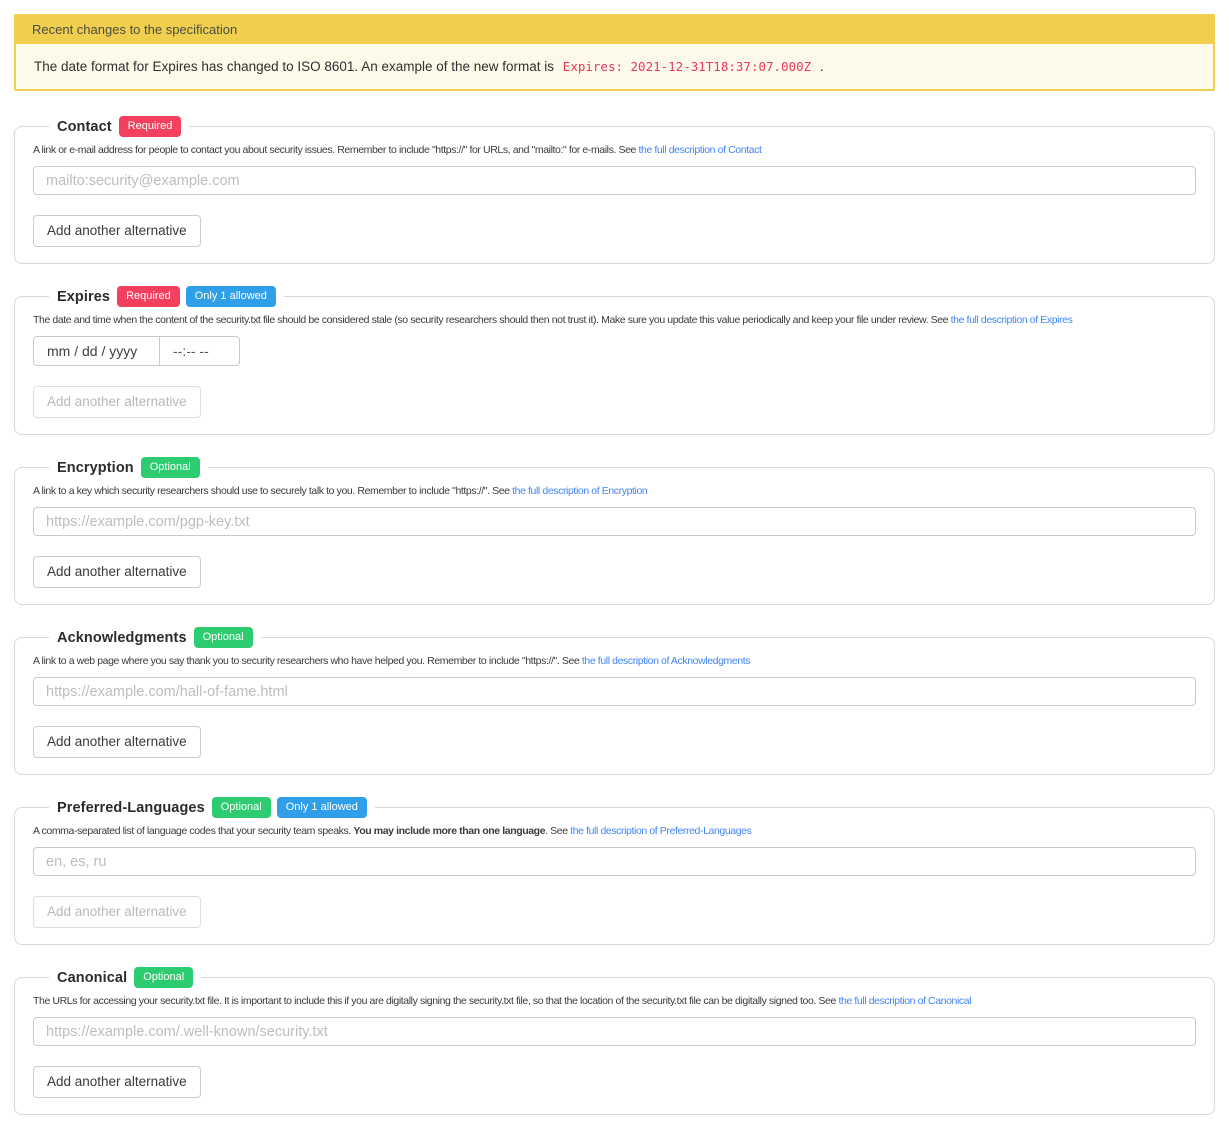 The height and width of the screenshot is (1137, 1229). What do you see at coordinates (687, 66) in the screenshot?
I see `expires-example-code: Expires: 2021-12-31T18:37:07.000Z` at bounding box center [687, 66].